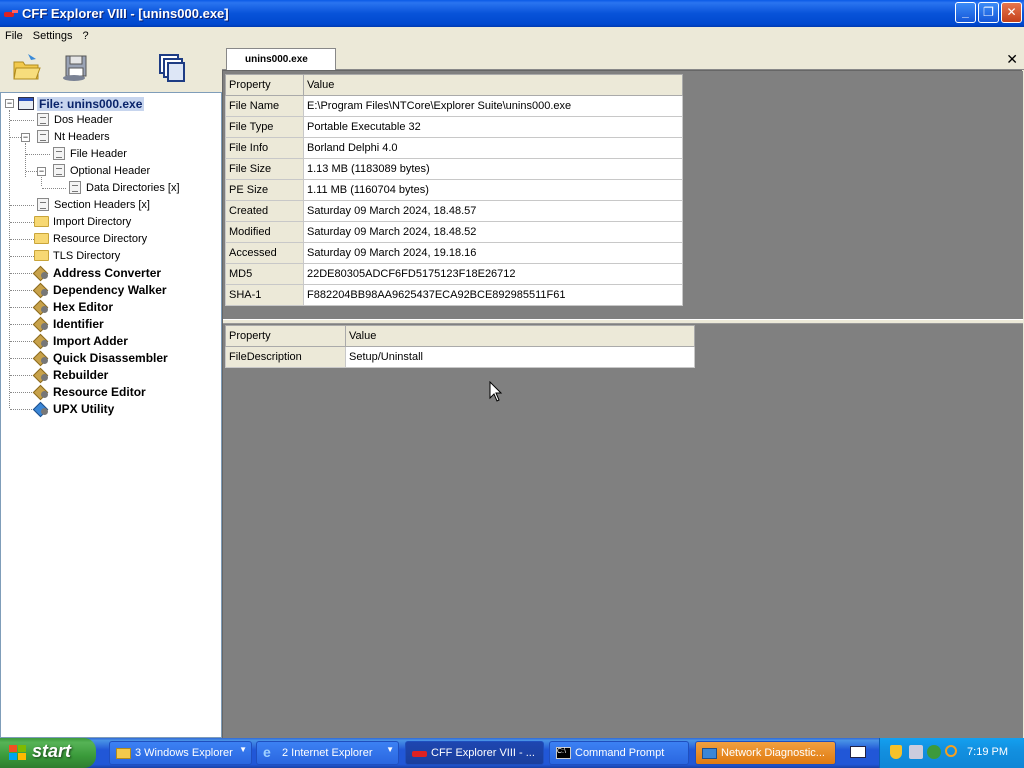 This screenshot has width=1024, height=768. What do you see at coordinates (75, 119) in the screenshot?
I see `tree-item-dos-header: Dos Header` at bounding box center [75, 119].